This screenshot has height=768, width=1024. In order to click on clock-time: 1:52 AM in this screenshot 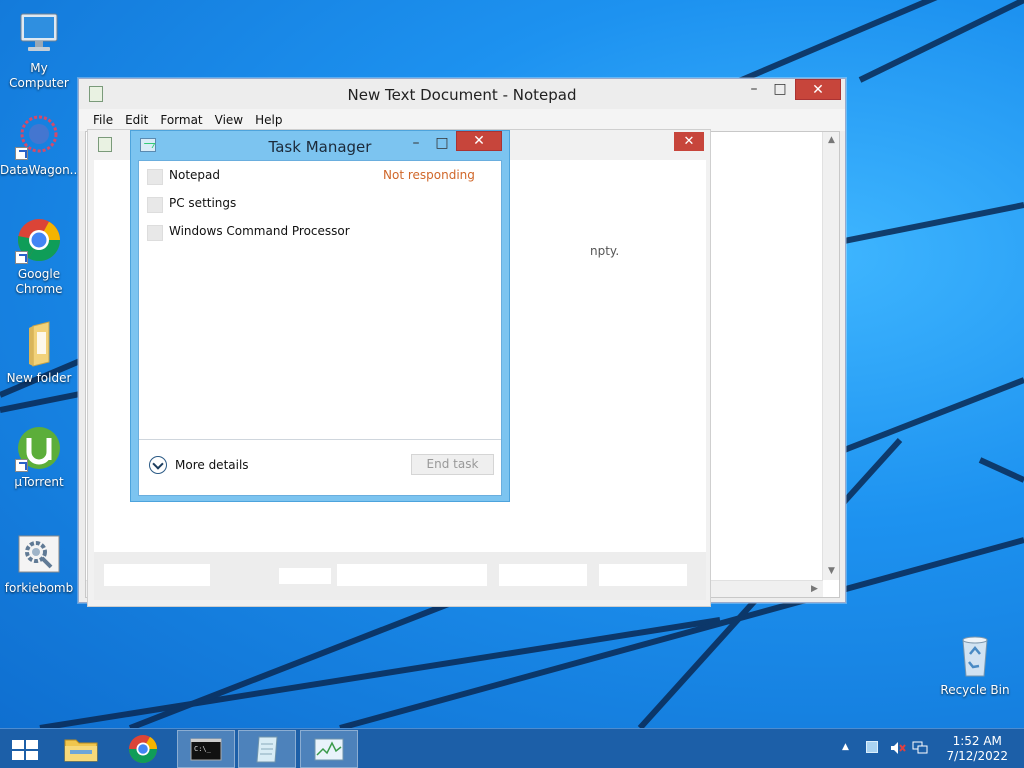, I will do `click(977, 741)`.